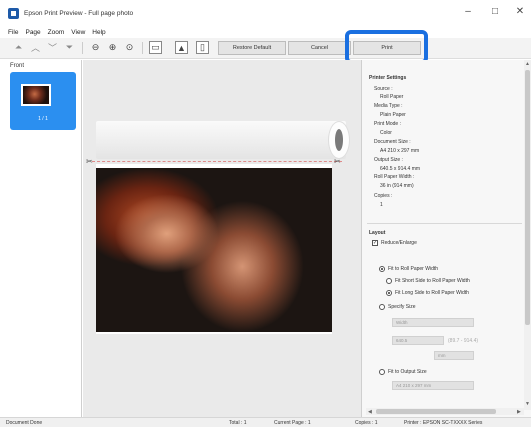 Image resolution: width=531 pixels, height=427 pixels. I want to click on roll-paper-graphic, so click(221, 140).